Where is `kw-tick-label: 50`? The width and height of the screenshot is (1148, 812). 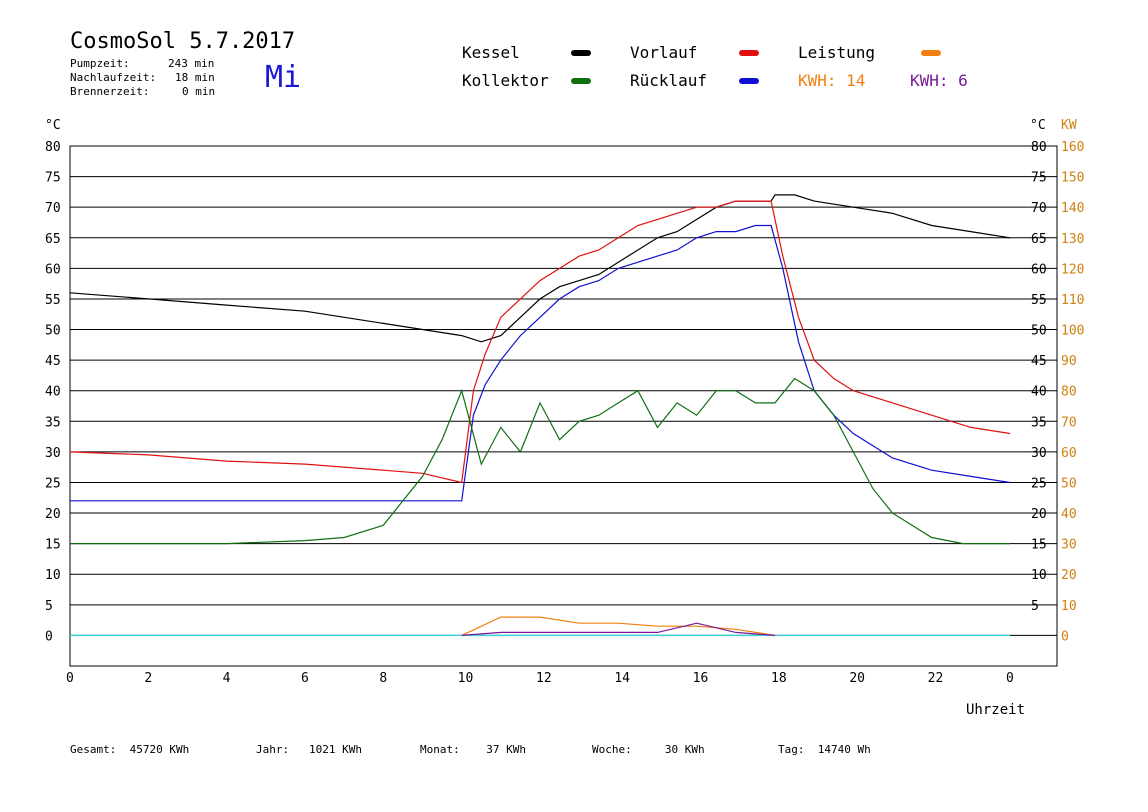
kw-tick-label: 50 is located at coordinates (1069, 483).